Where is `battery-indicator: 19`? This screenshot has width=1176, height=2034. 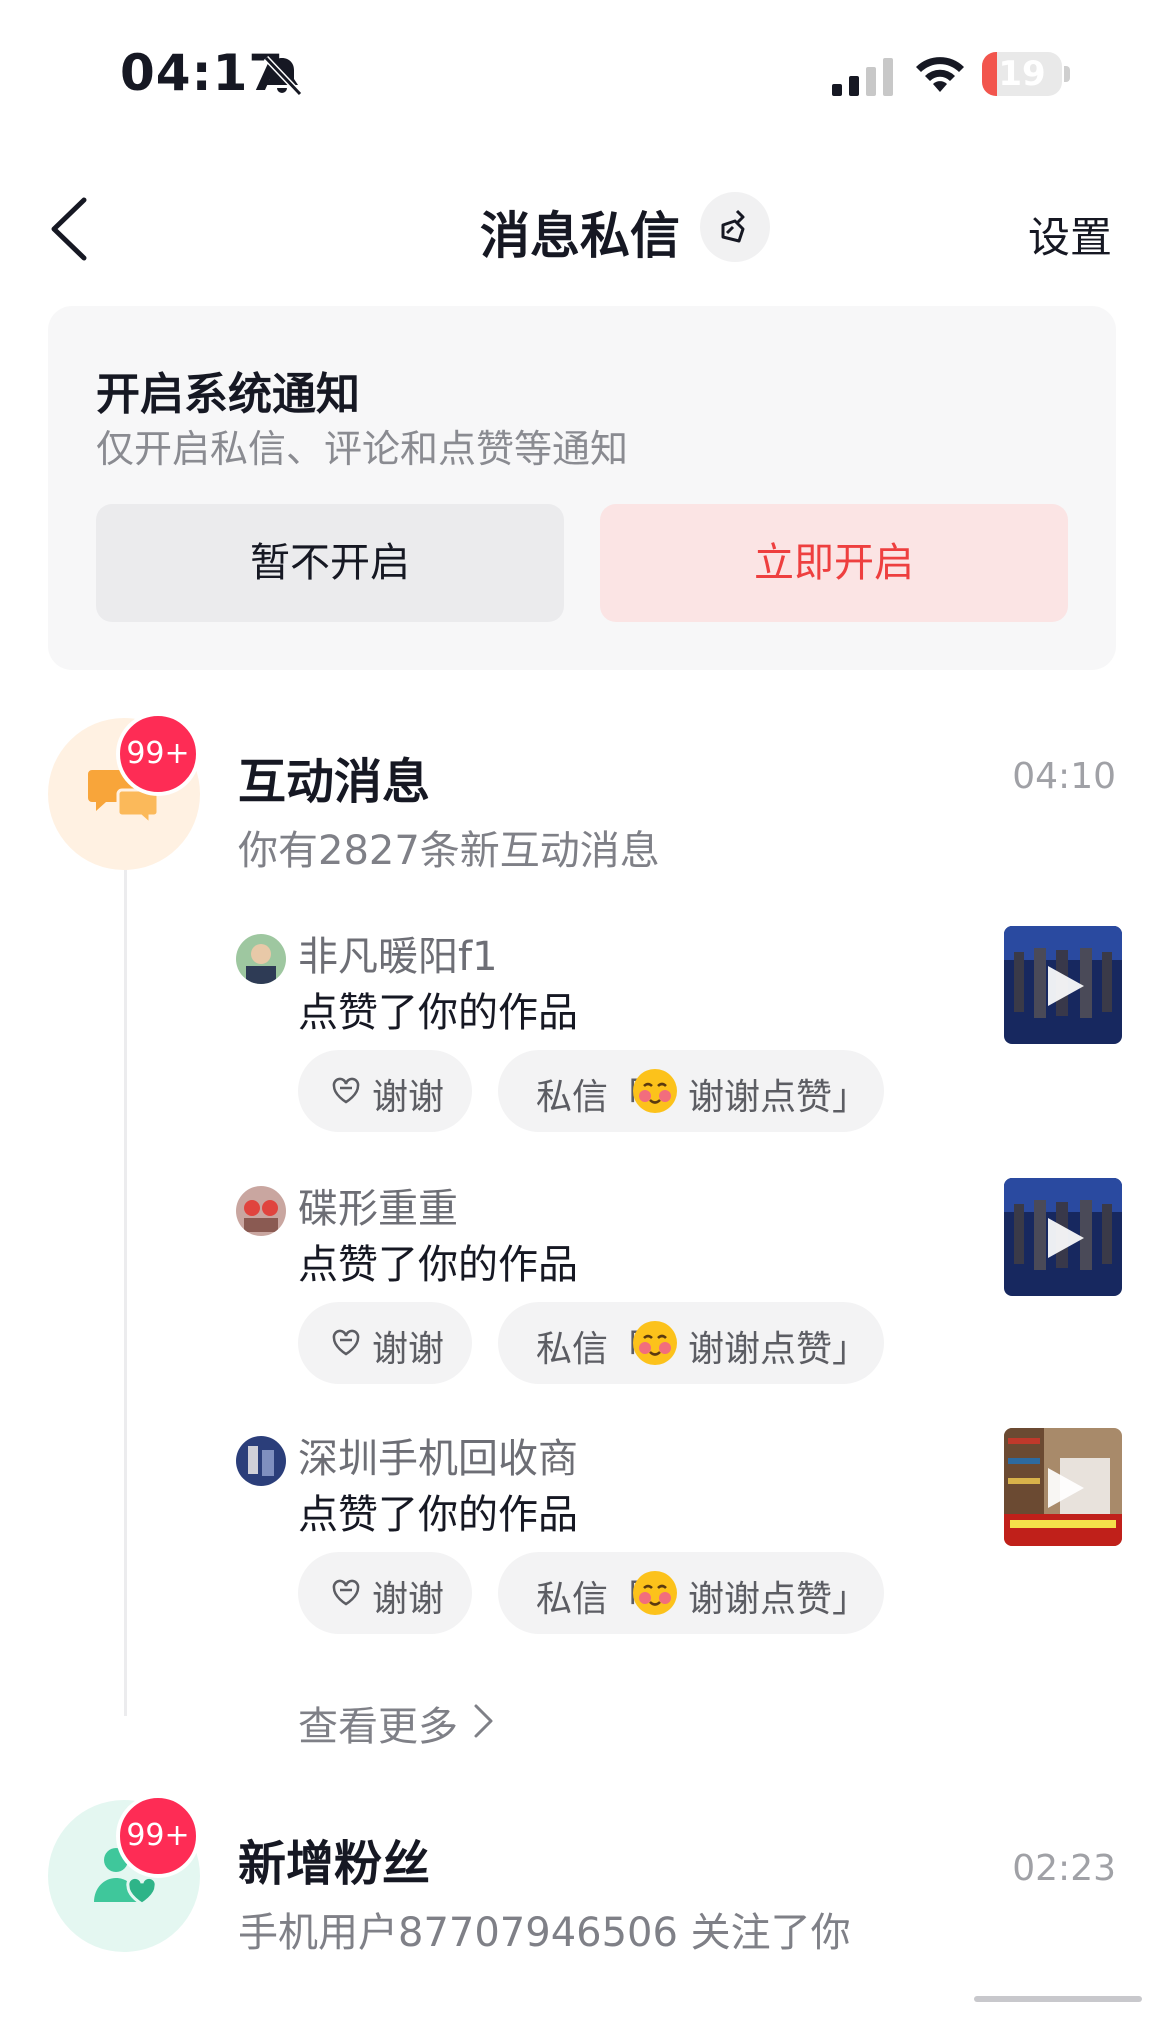 battery-indicator: 19 is located at coordinates (1022, 74).